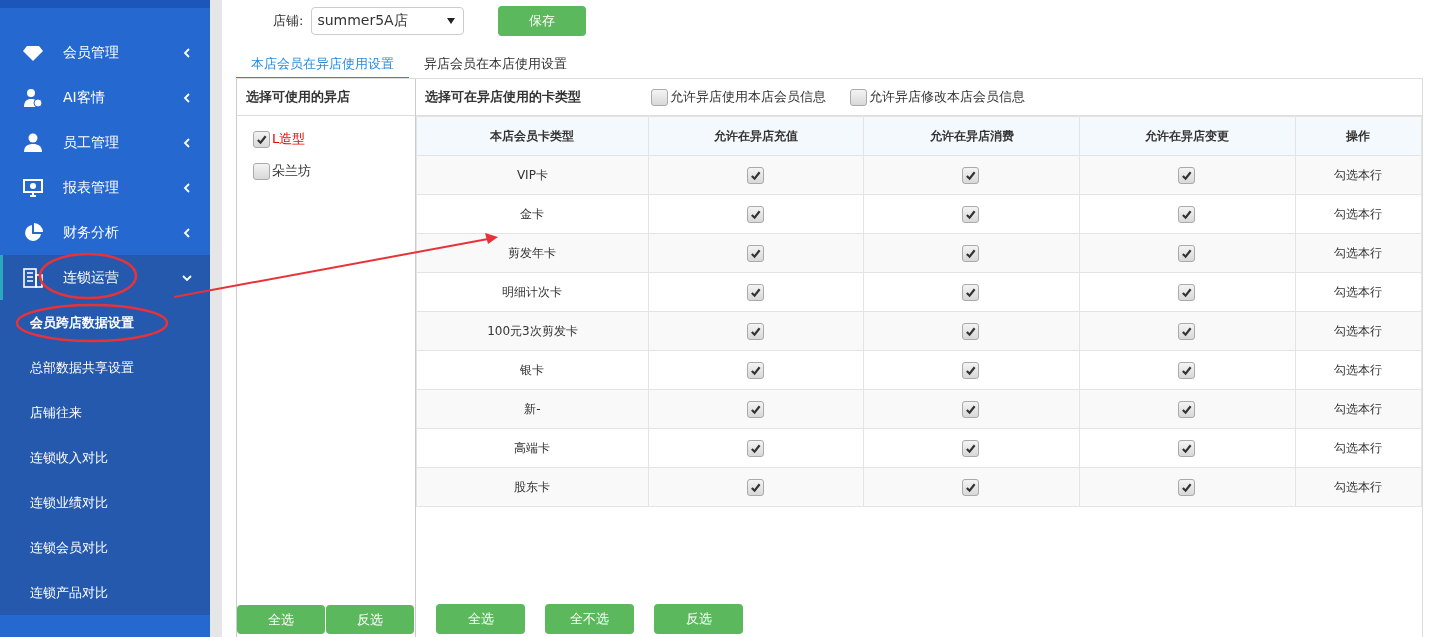  What do you see at coordinates (532, 175) in the screenshot?
I see `table-cell: VIP卡` at bounding box center [532, 175].